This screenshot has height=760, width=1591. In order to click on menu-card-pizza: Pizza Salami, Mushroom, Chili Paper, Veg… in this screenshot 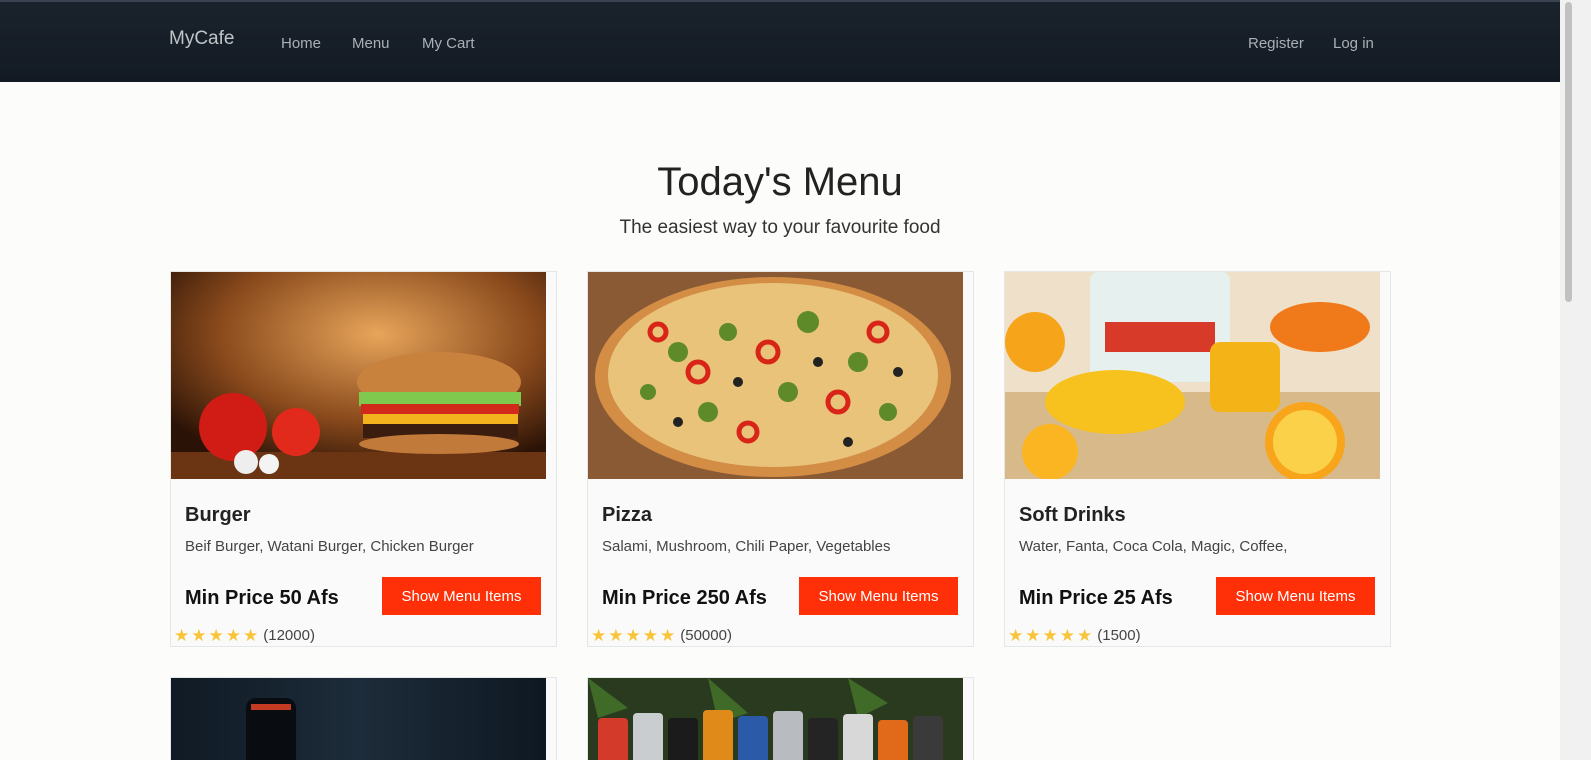, I will do `click(780, 459)`.